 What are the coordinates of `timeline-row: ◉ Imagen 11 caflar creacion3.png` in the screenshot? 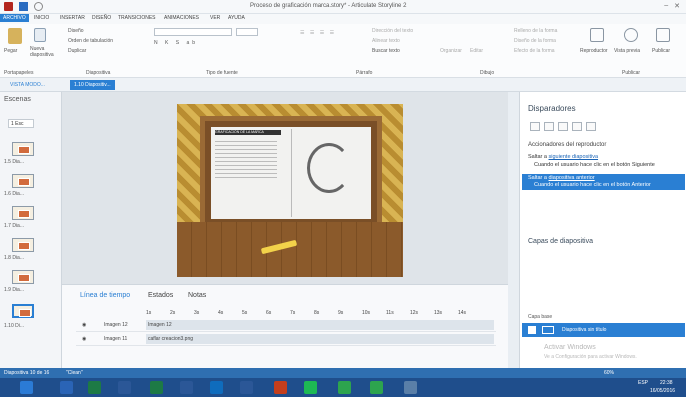 It's located at (286, 339).